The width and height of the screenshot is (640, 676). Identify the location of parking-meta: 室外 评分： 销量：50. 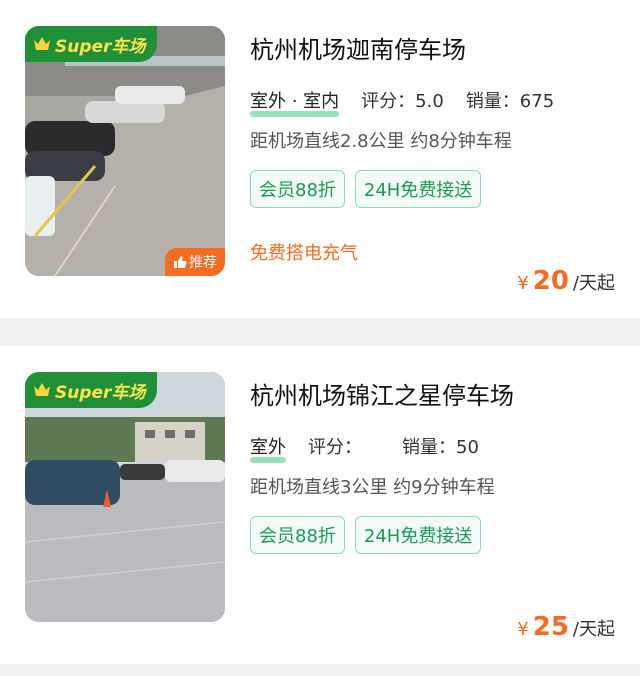
(364, 448).